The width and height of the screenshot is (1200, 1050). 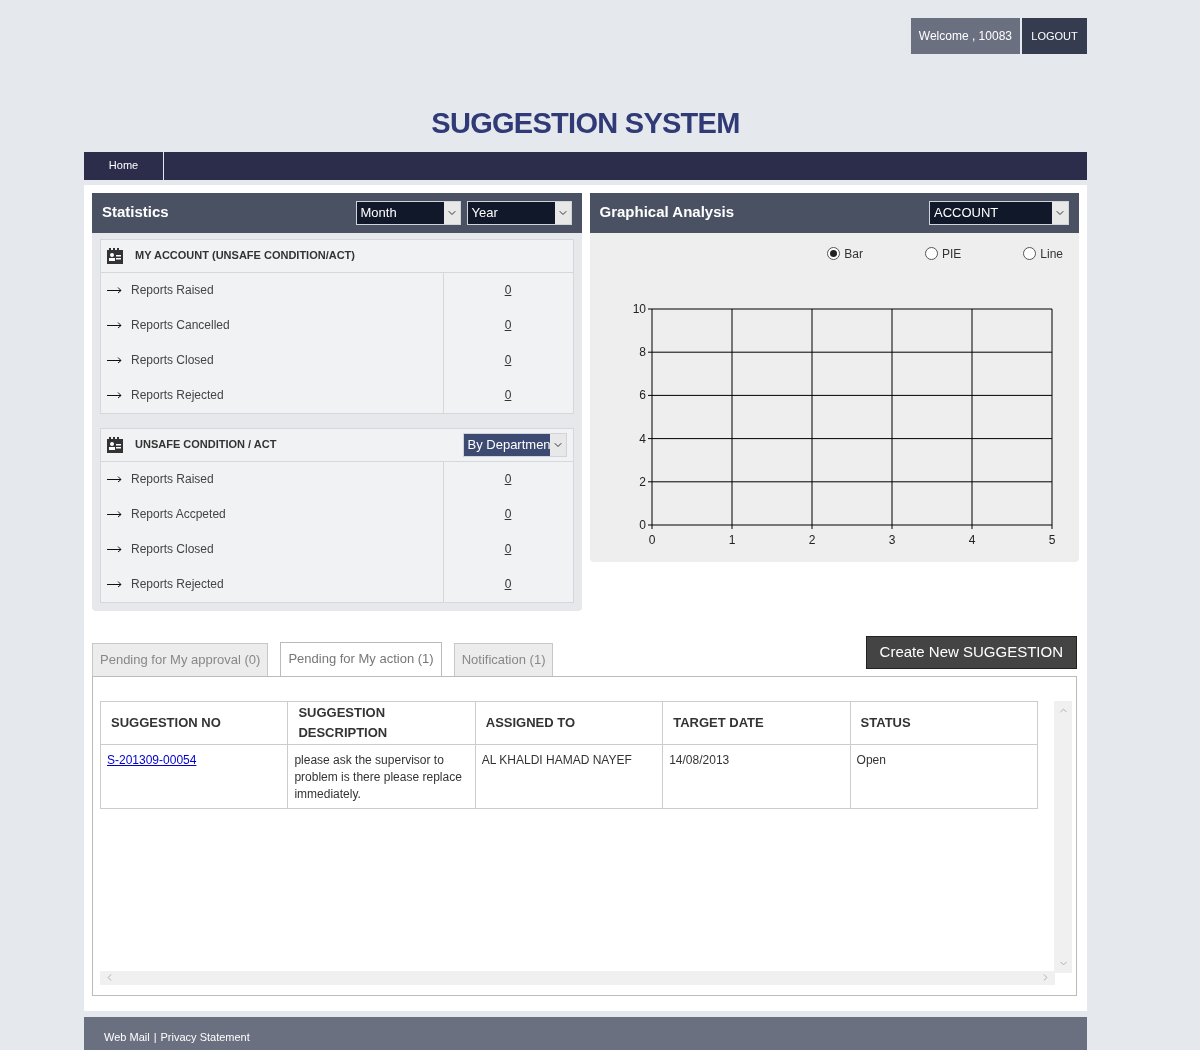 I want to click on chart-type-radio: Bar, so click(x=845, y=253).